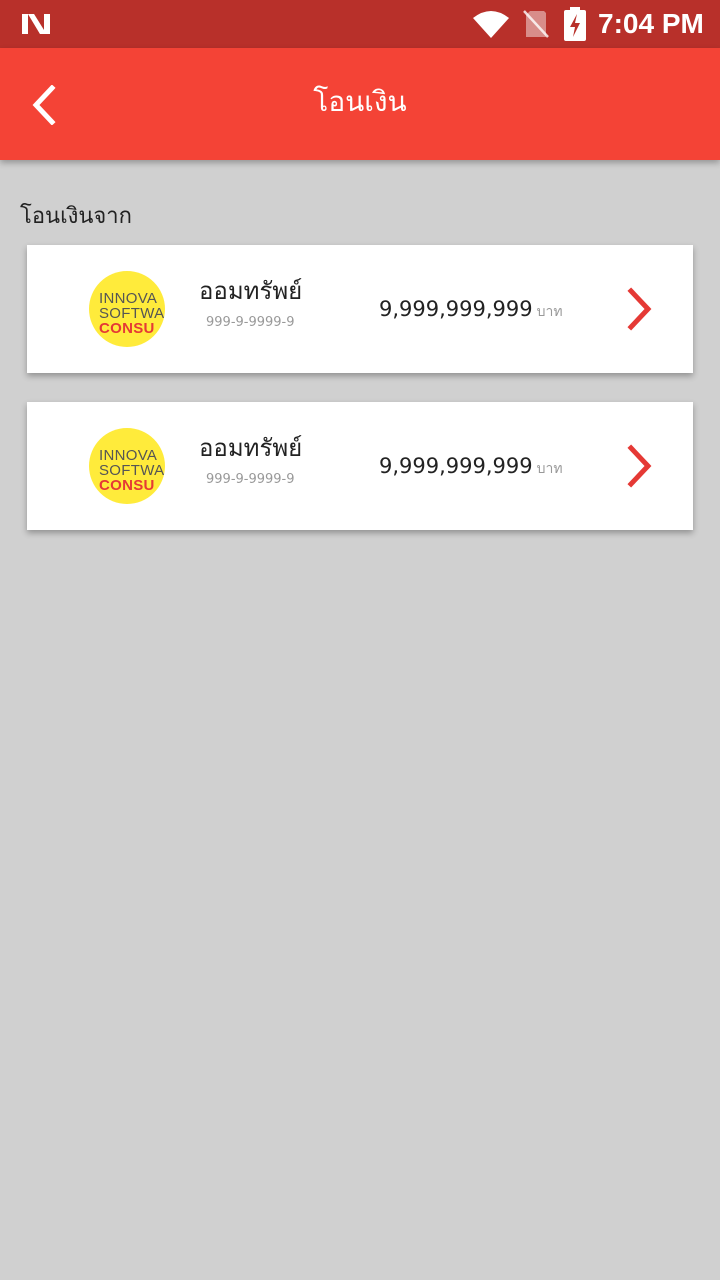 This screenshot has width=720, height=1280. What do you see at coordinates (536, 24) in the screenshot?
I see `no-sim-icon` at bounding box center [536, 24].